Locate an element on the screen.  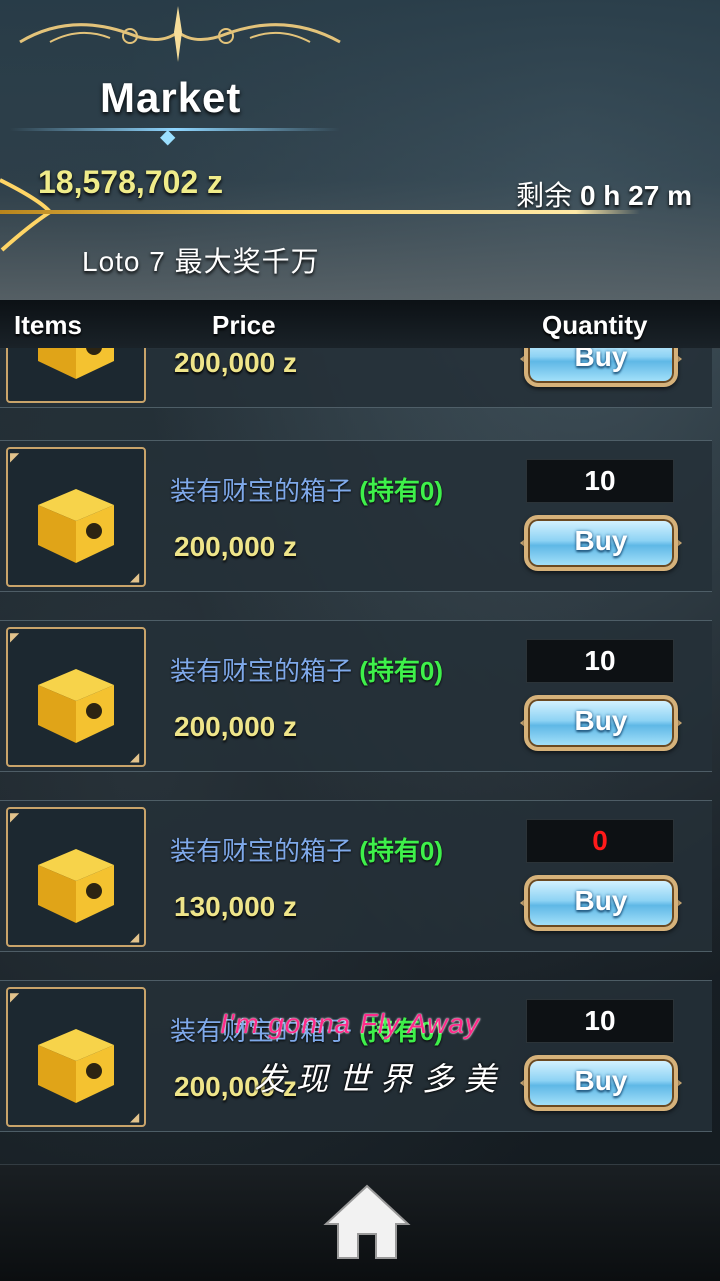
remaining-time: 剩余 0 h 27 m is located at coordinates (604, 194).